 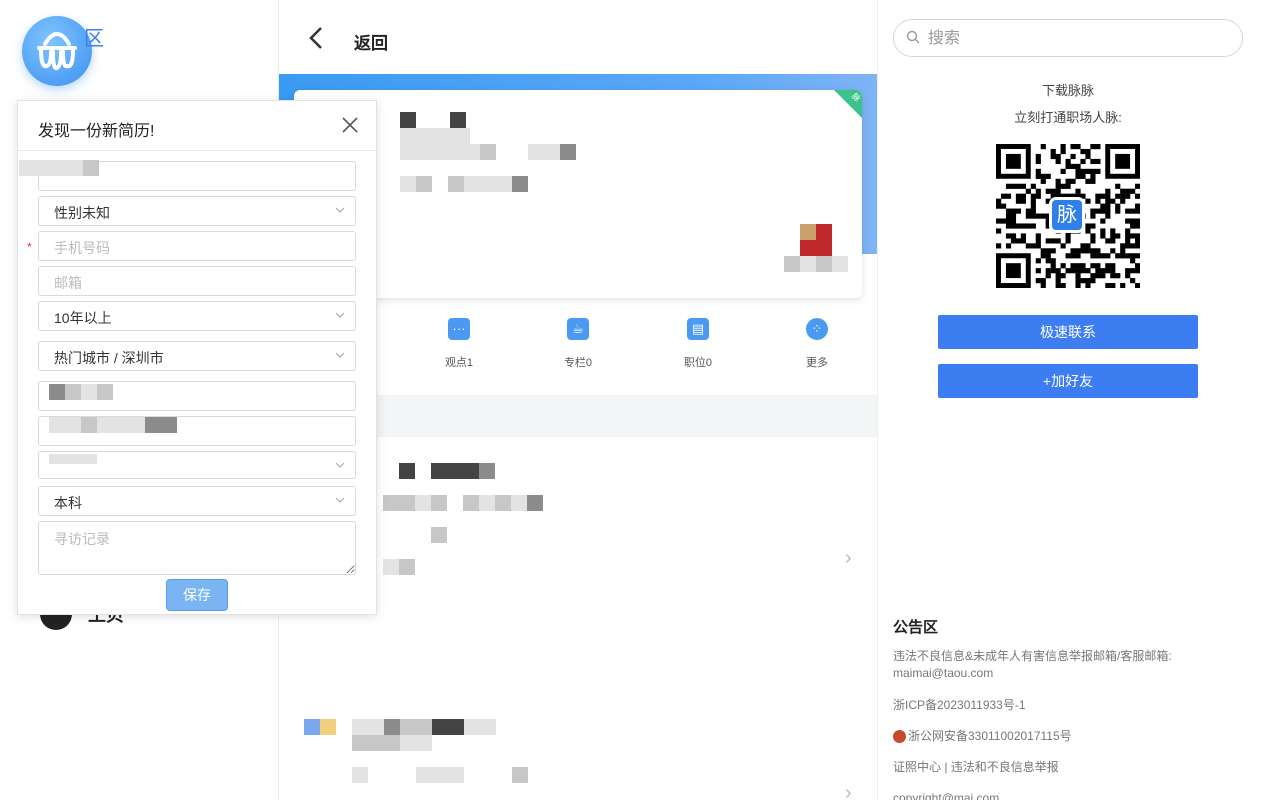 What do you see at coordinates (73, 459) in the screenshot?
I see `blurred-school` at bounding box center [73, 459].